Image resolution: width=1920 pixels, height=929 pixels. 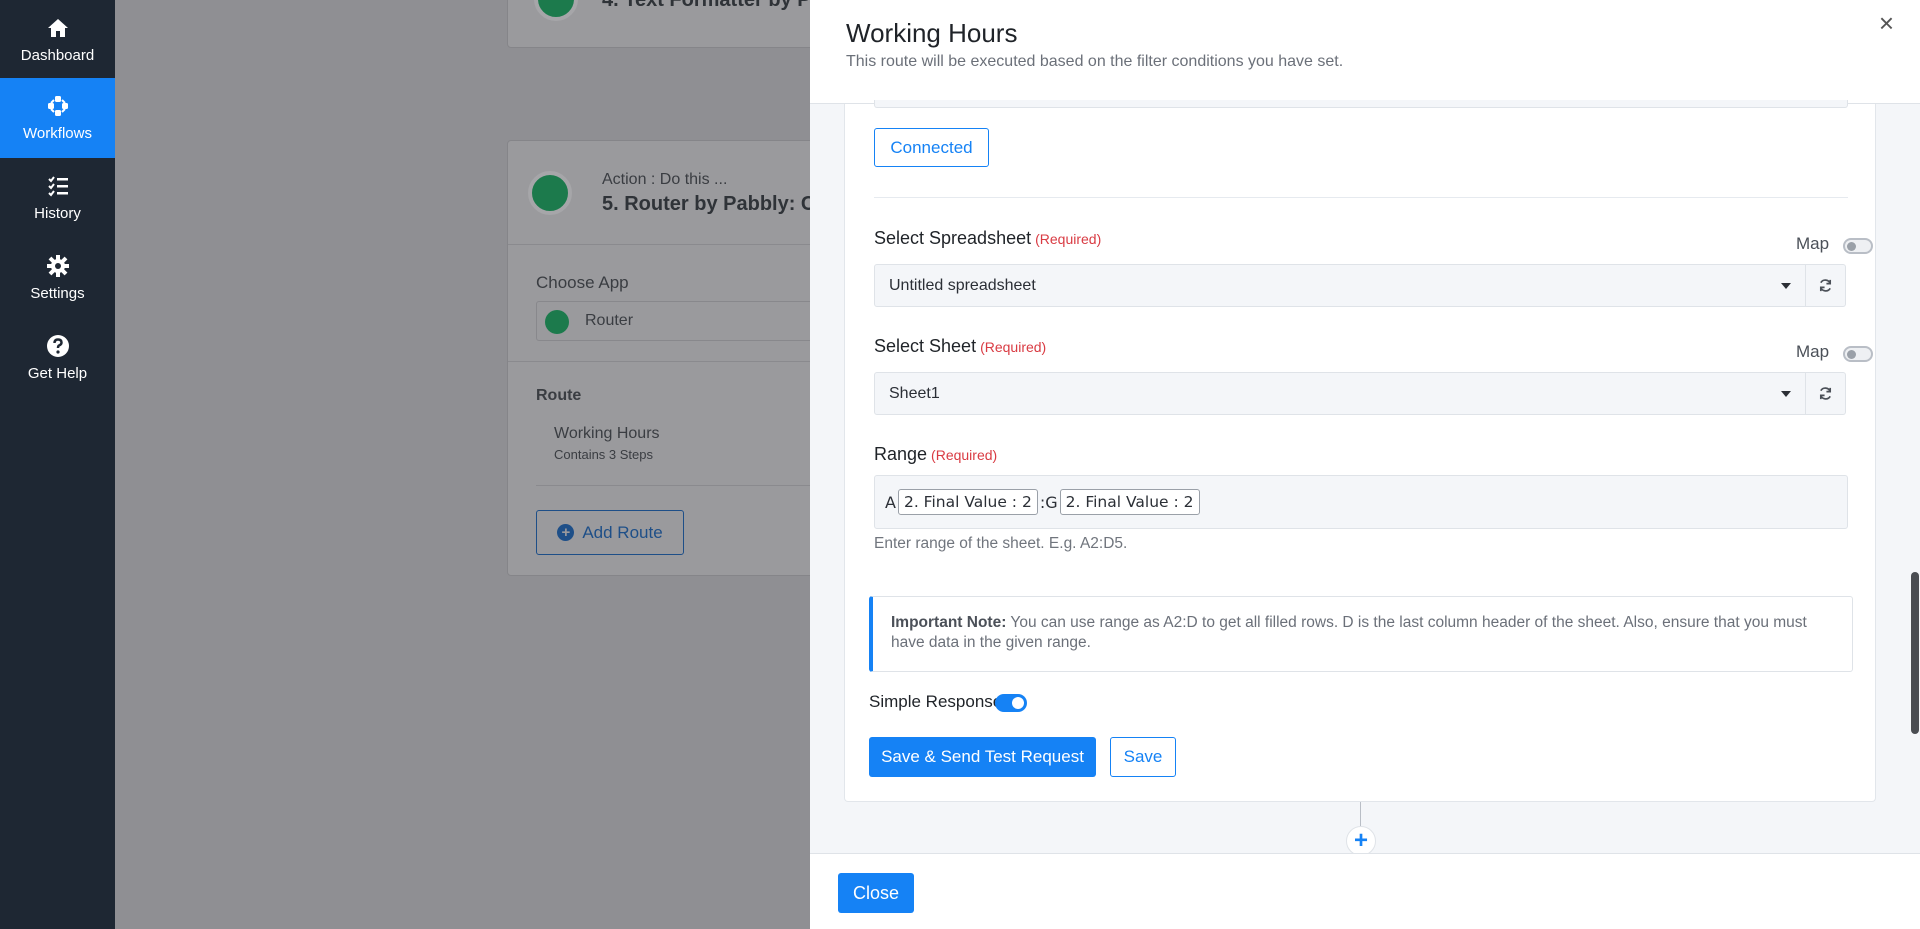 What do you see at coordinates (962, 285) in the screenshot?
I see `spreadsheet-select-value: Untitled spreadsheet` at bounding box center [962, 285].